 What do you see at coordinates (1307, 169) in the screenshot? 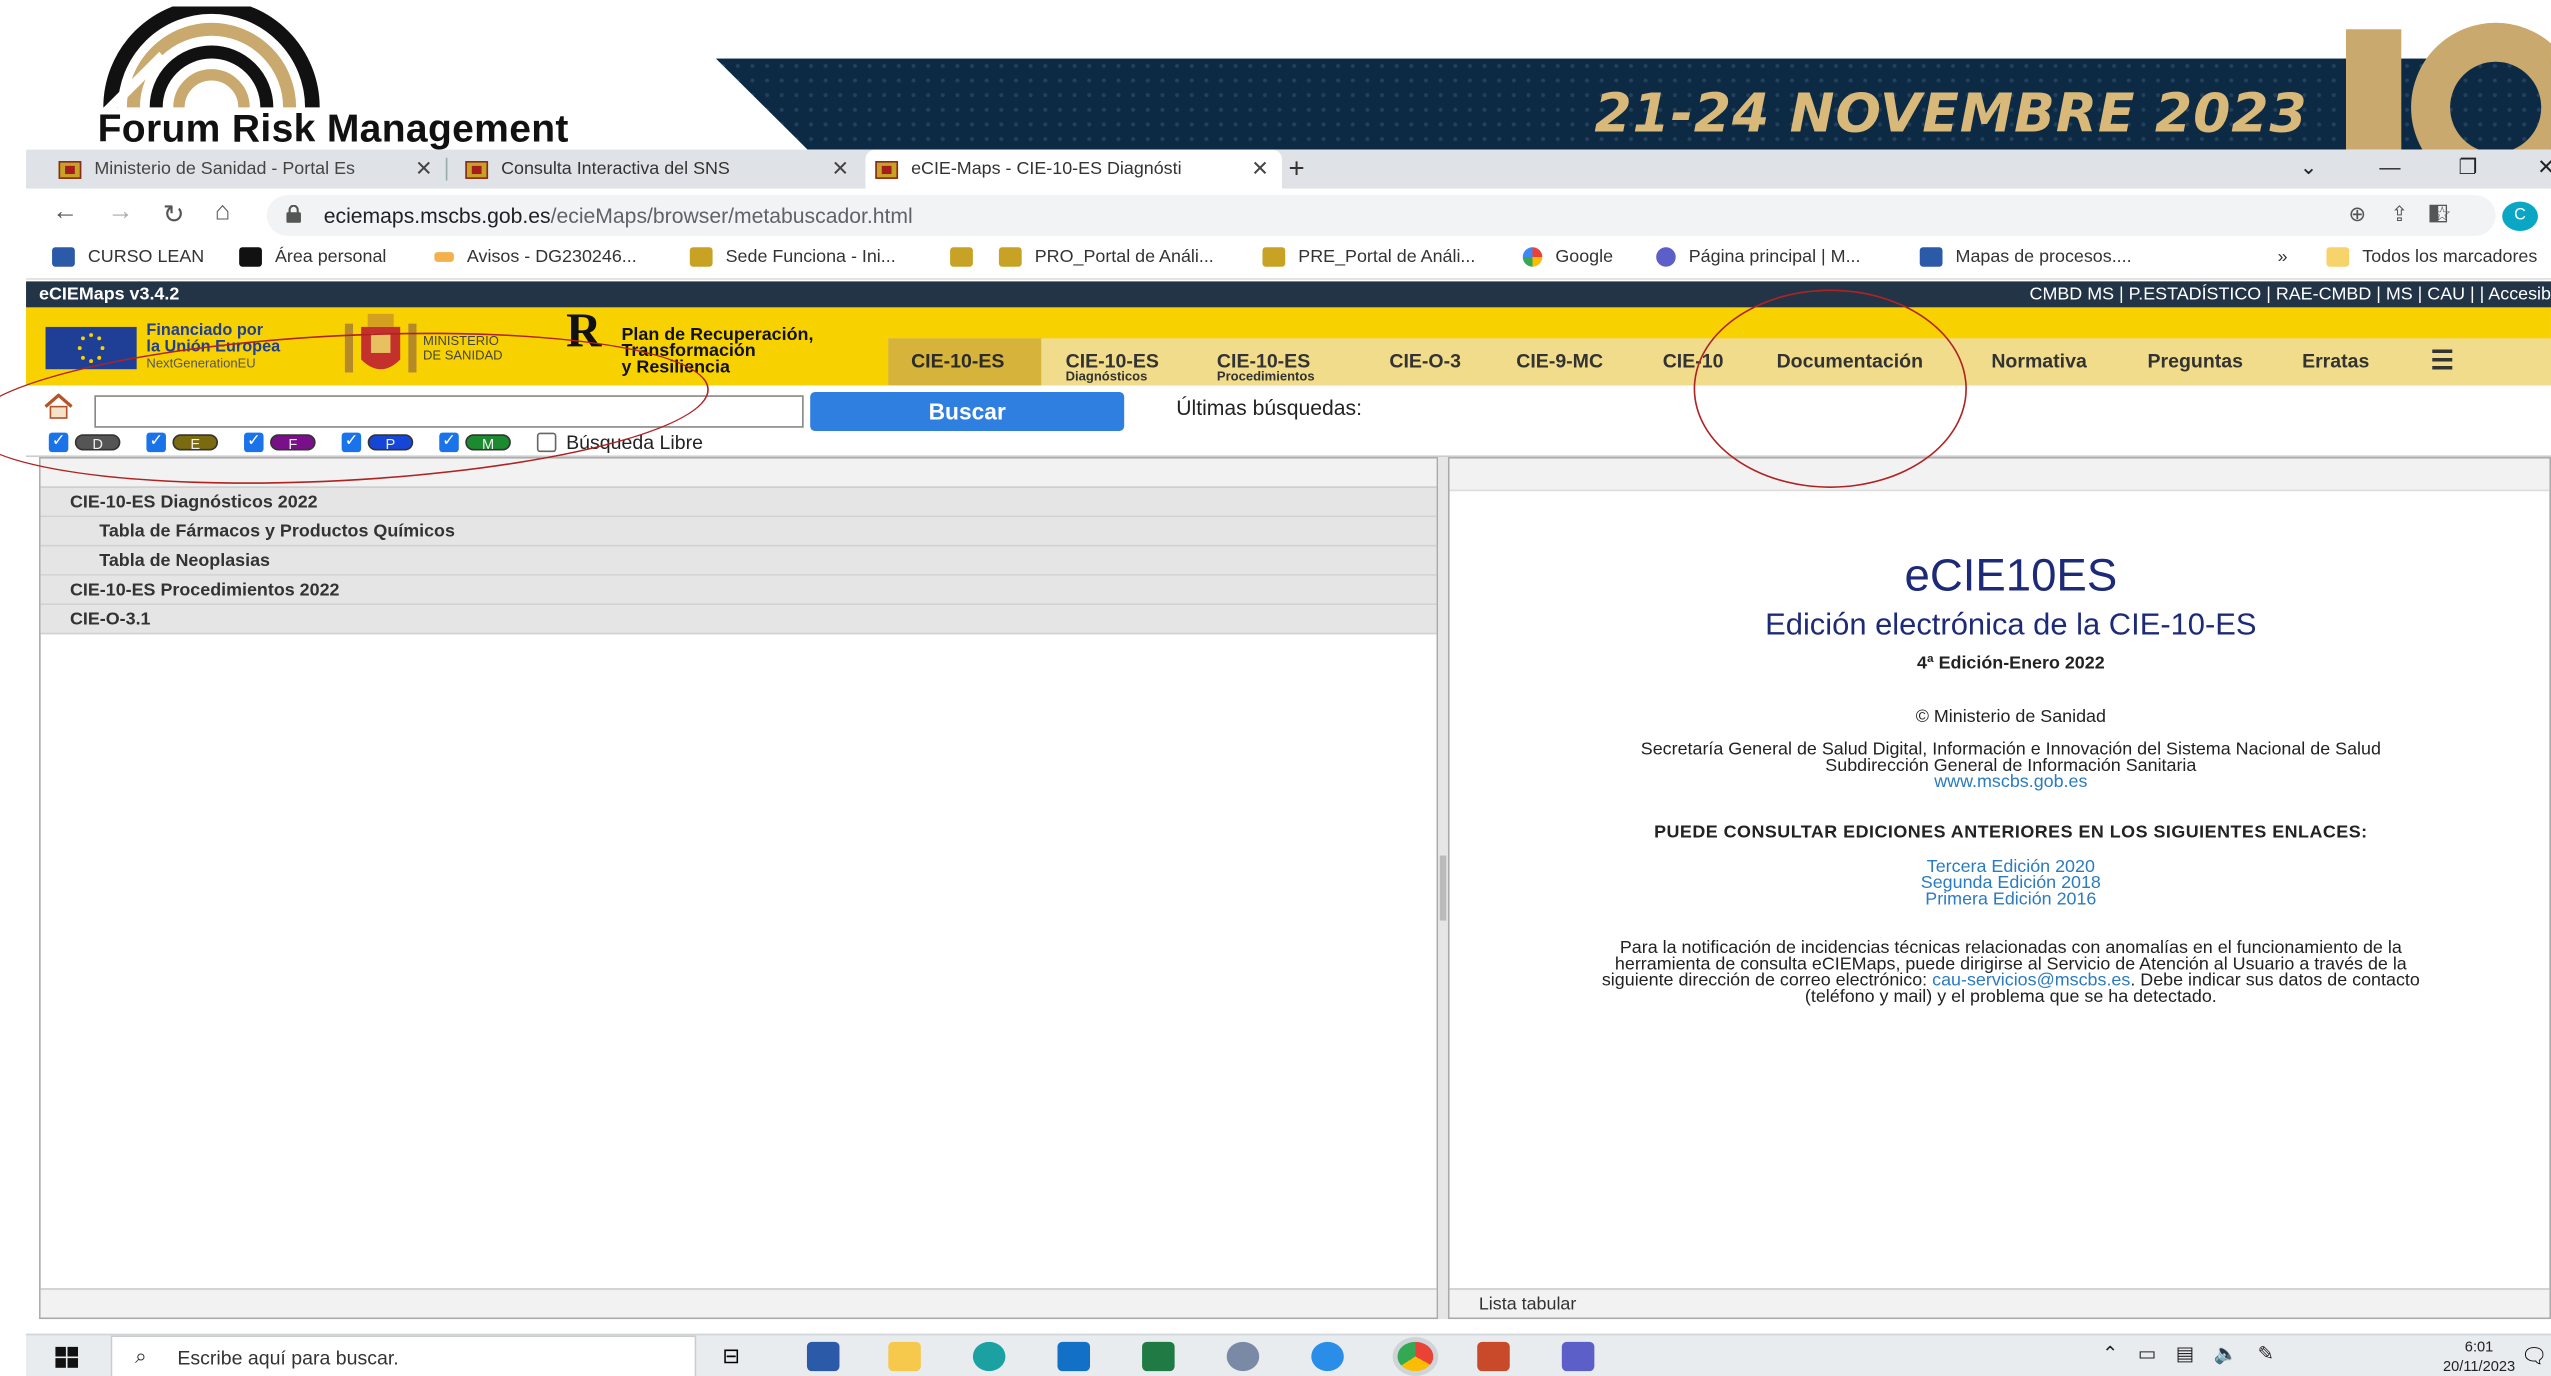
I see `new-tab-button: +` at bounding box center [1307, 169].